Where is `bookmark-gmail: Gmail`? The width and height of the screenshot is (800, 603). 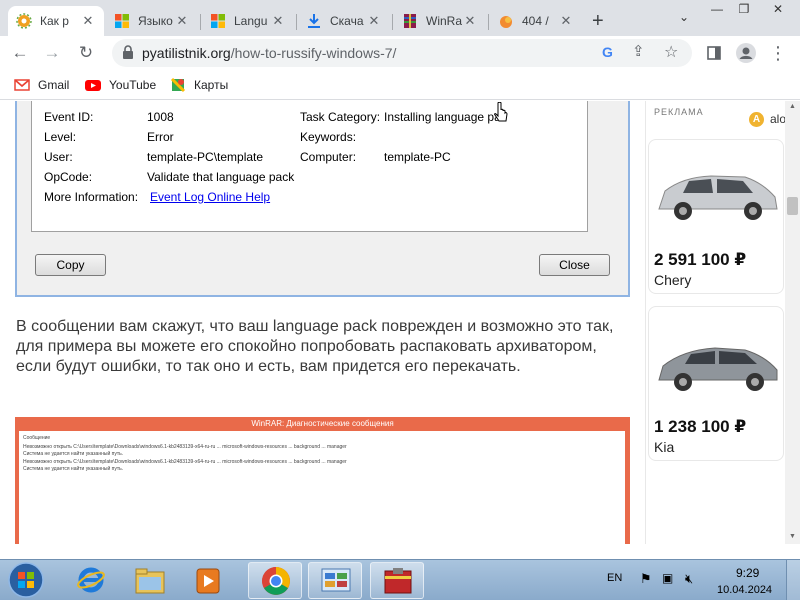 bookmark-gmail: Gmail is located at coordinates (41, 85).